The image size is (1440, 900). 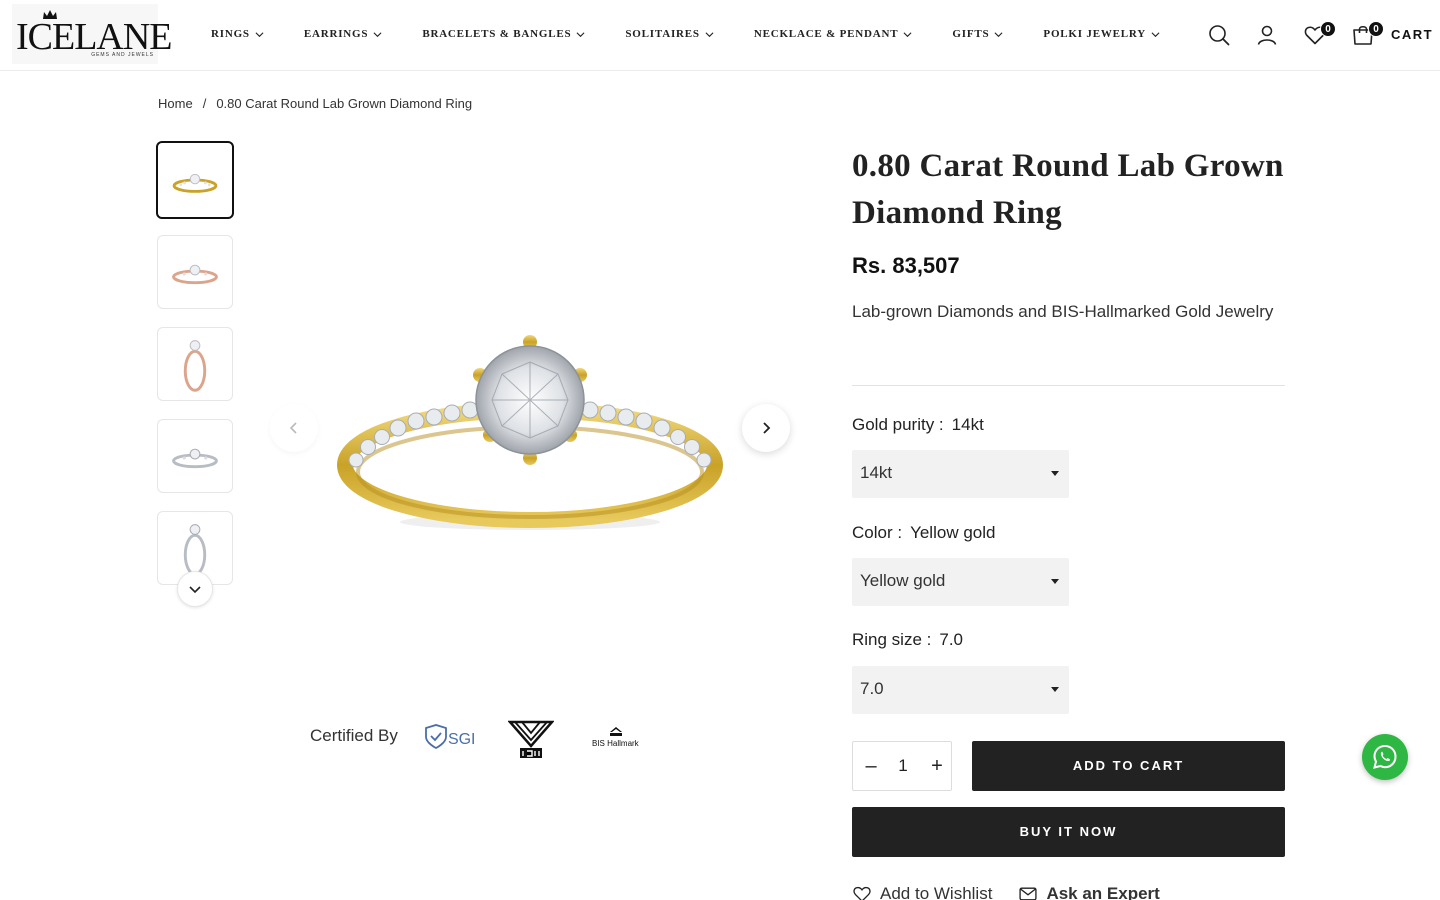 I want to click on gold-purity-label: Gold purity : 14kt, so click(x=918, y=425).